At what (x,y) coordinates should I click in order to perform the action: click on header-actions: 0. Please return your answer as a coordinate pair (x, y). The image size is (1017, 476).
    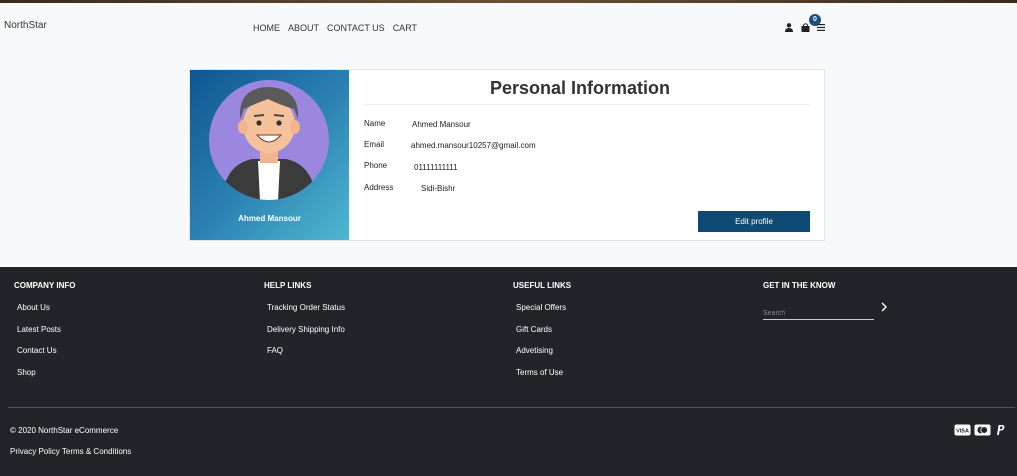
    Looking at the image, I should click on (810, 25).